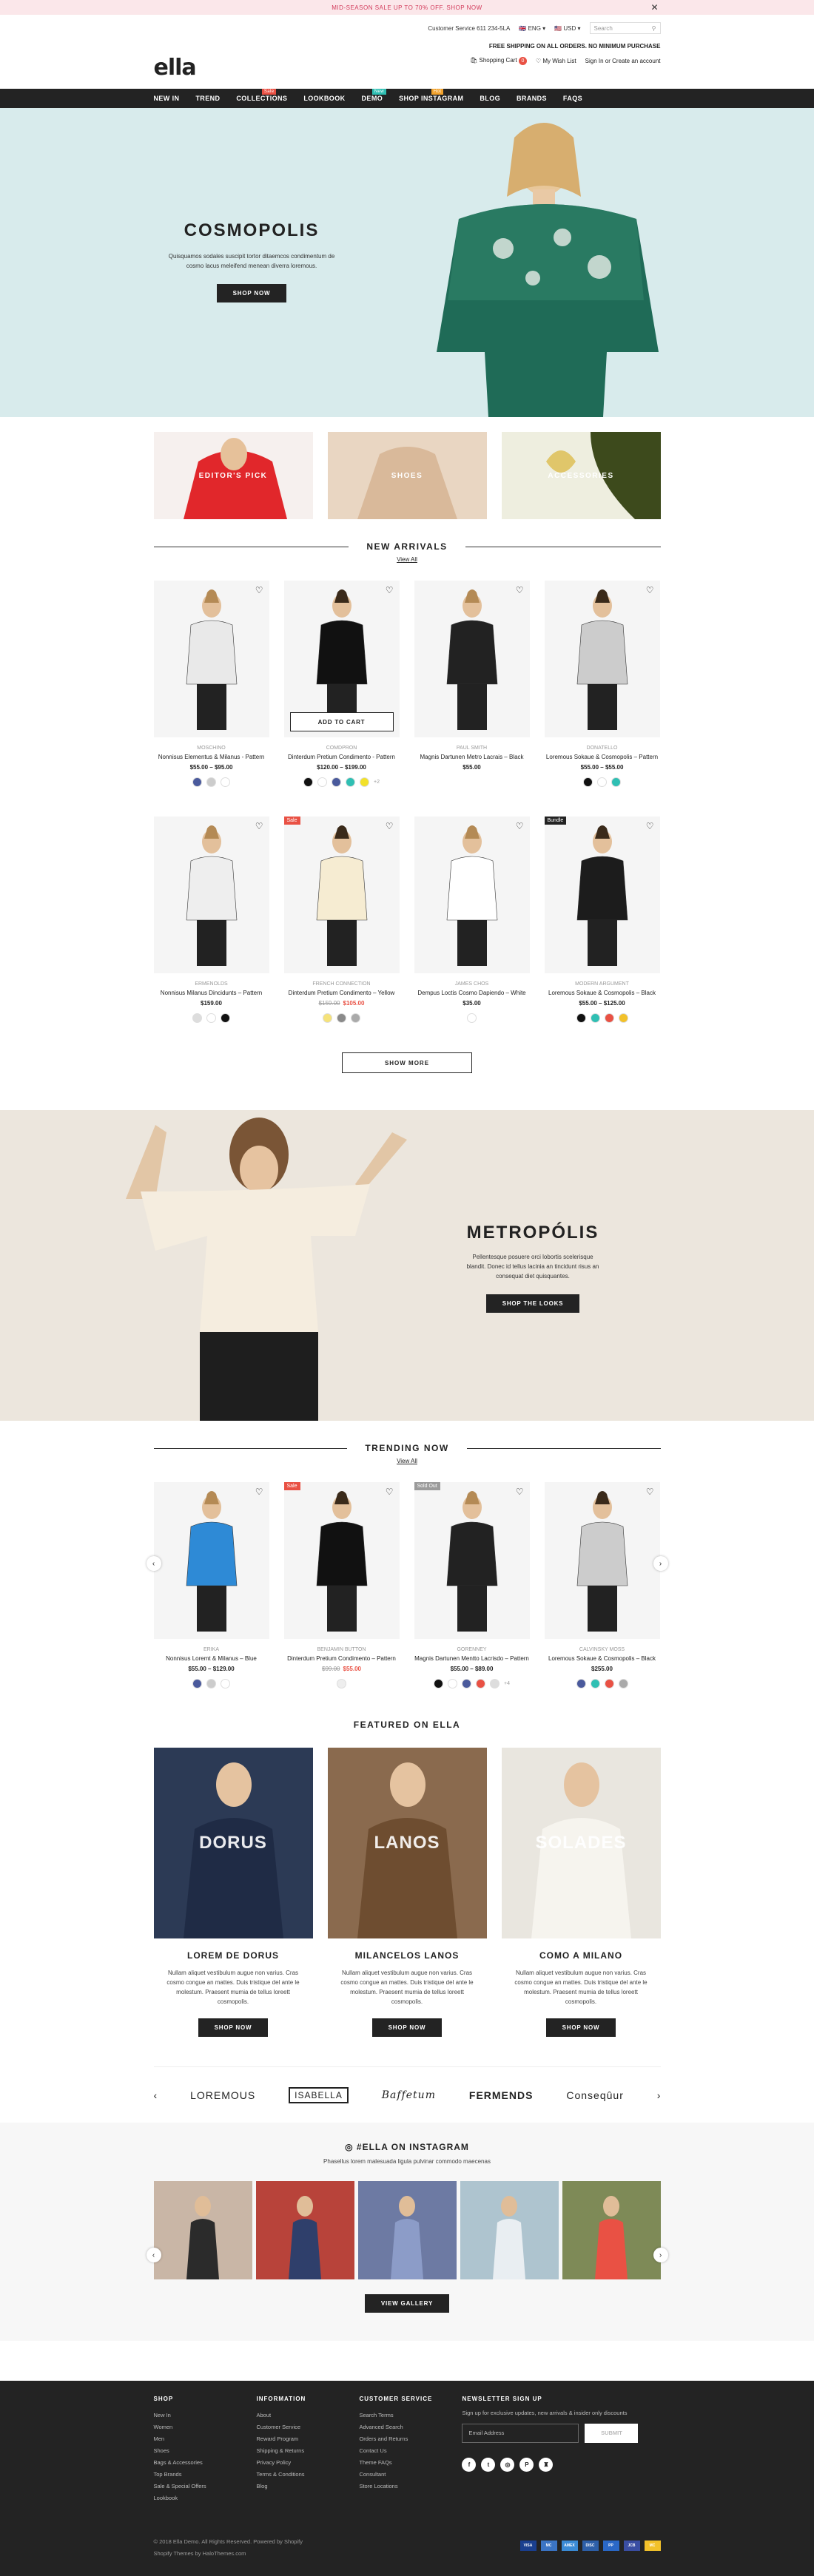 Image resolution: width=814 pixels, height=2576 pixels. Describe the element at coordinates (410, 2486) in the screenshot. I see `footer-link: Store Locations` at that location.